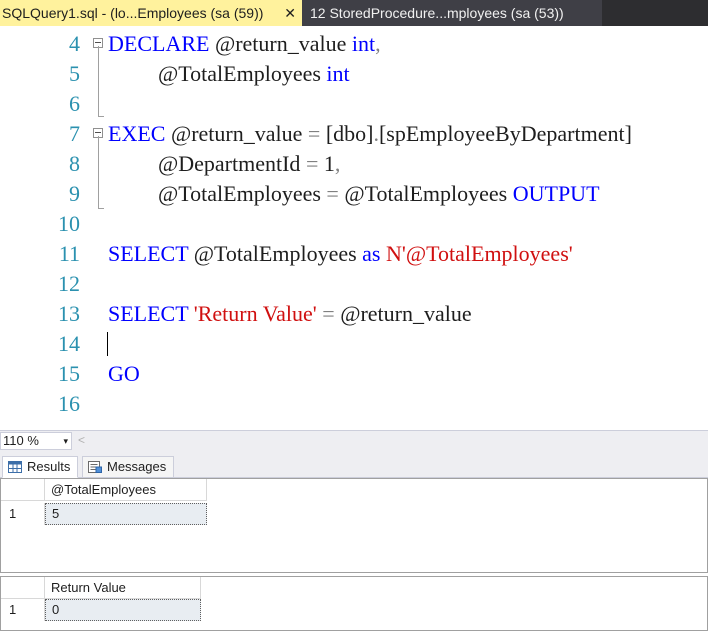  What do you see at coordinates (379, 193) in the screenshot?
I see `code-text: @TotalEmployees = @TotalEmployees OUTPUT` at bounding box center [379, 193].